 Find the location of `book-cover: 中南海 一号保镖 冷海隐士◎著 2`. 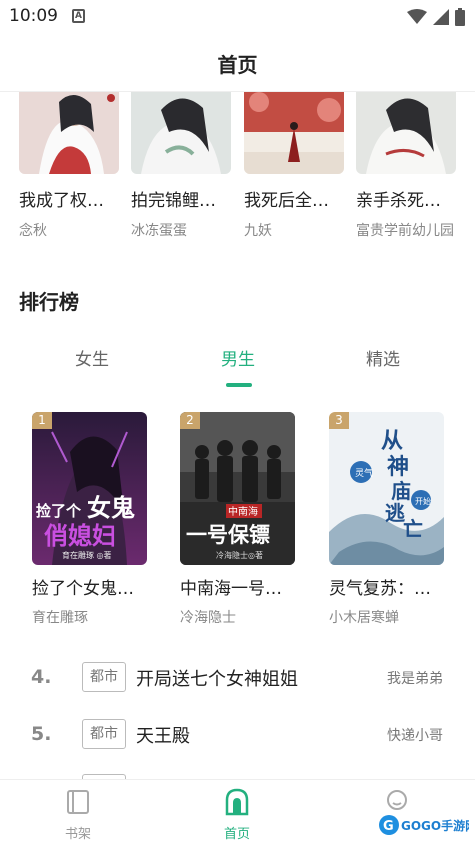

book-cover: 中南海 一号保镖 冷海隐士◎著 2 is located at coordinates (237, 488).